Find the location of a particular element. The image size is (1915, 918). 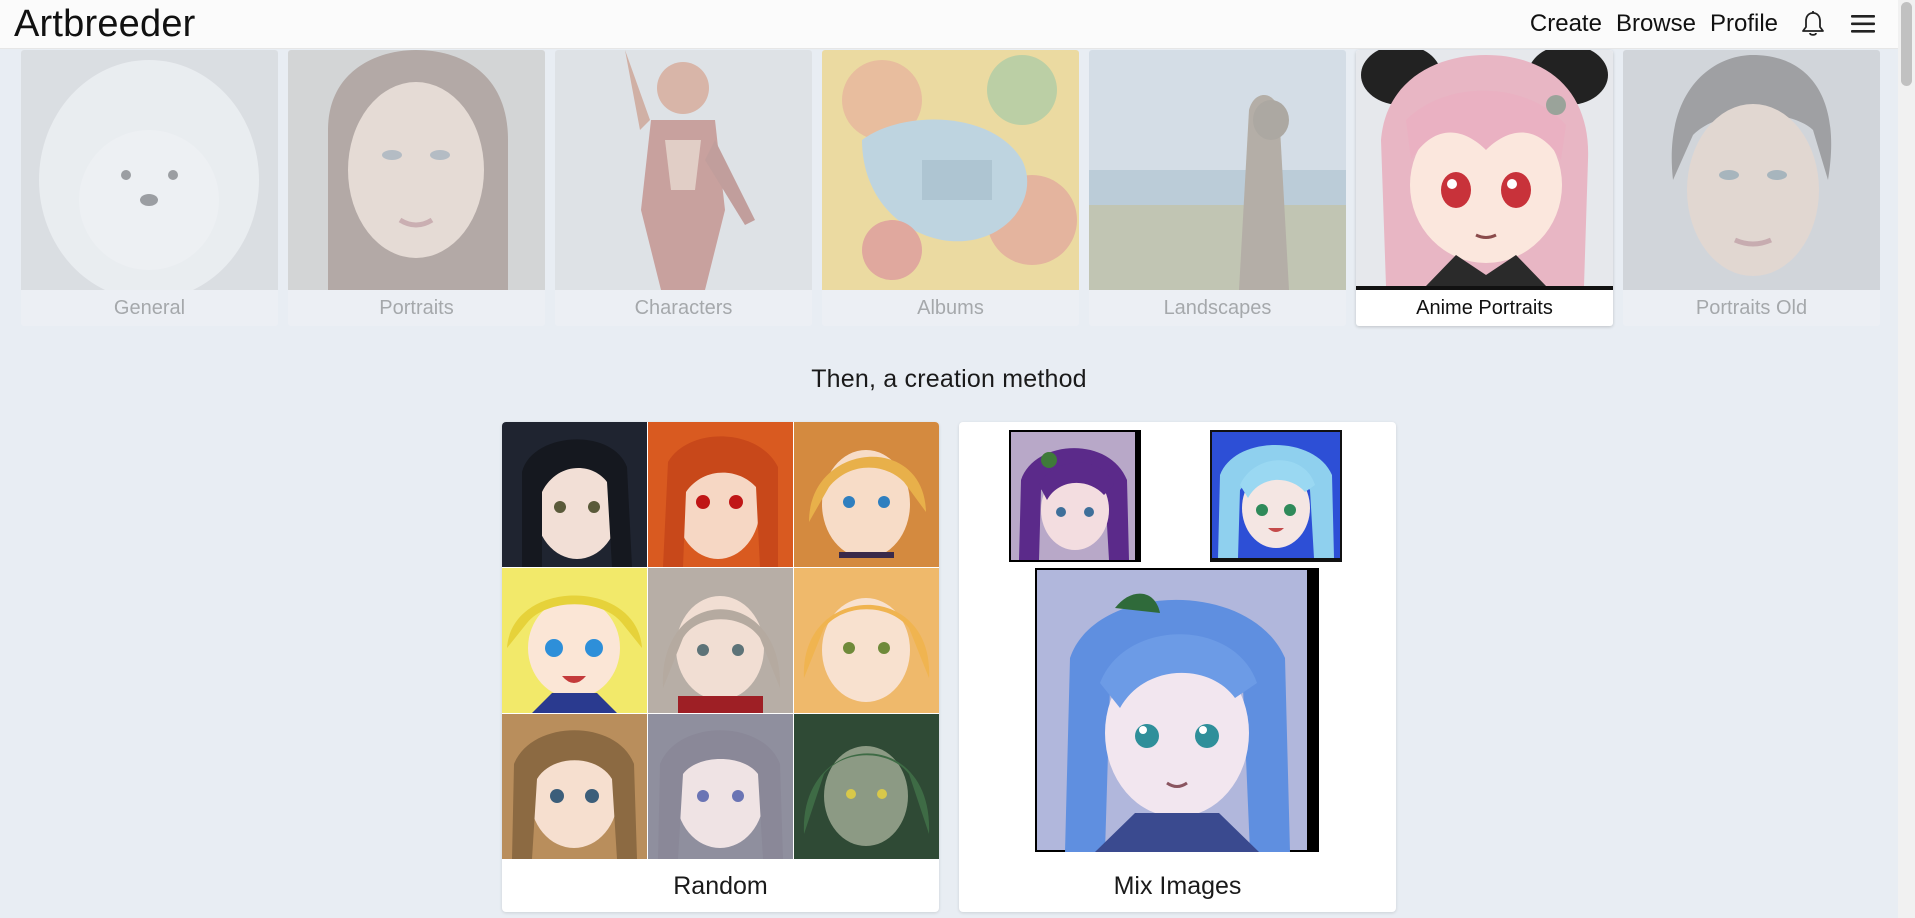

category-card-landscapes: Landscapes is located at coordinates (1217, 188).